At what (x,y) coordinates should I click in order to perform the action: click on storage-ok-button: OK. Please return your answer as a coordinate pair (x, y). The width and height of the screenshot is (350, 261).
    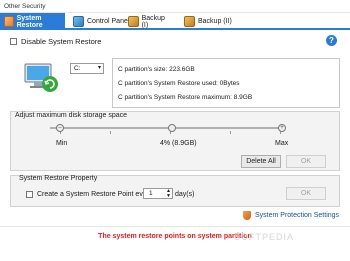
    Looking at the image, I should click on (306, 161).